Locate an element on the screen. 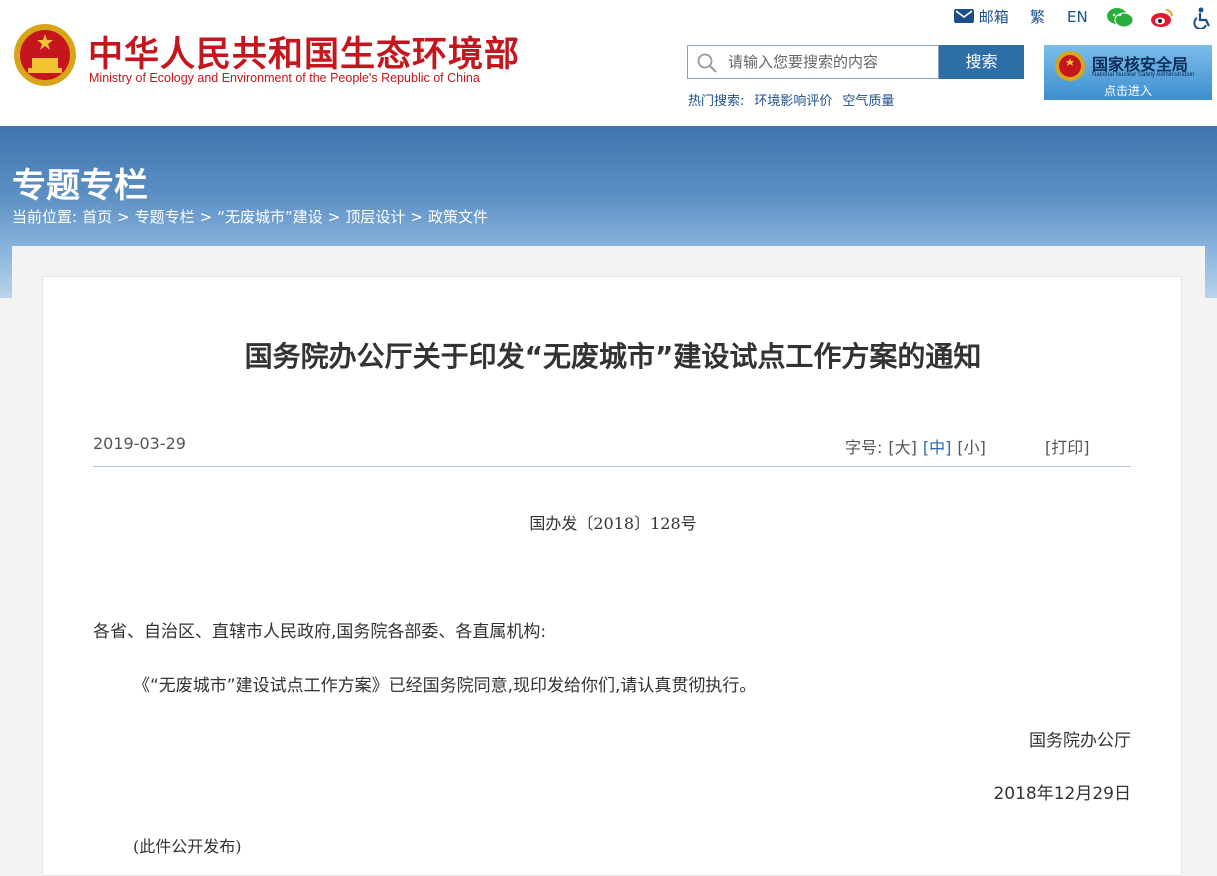 Image resolution: width=1217 pixels, height=876 pixels. accessibility-icon is located at coordinates (1203, 18).